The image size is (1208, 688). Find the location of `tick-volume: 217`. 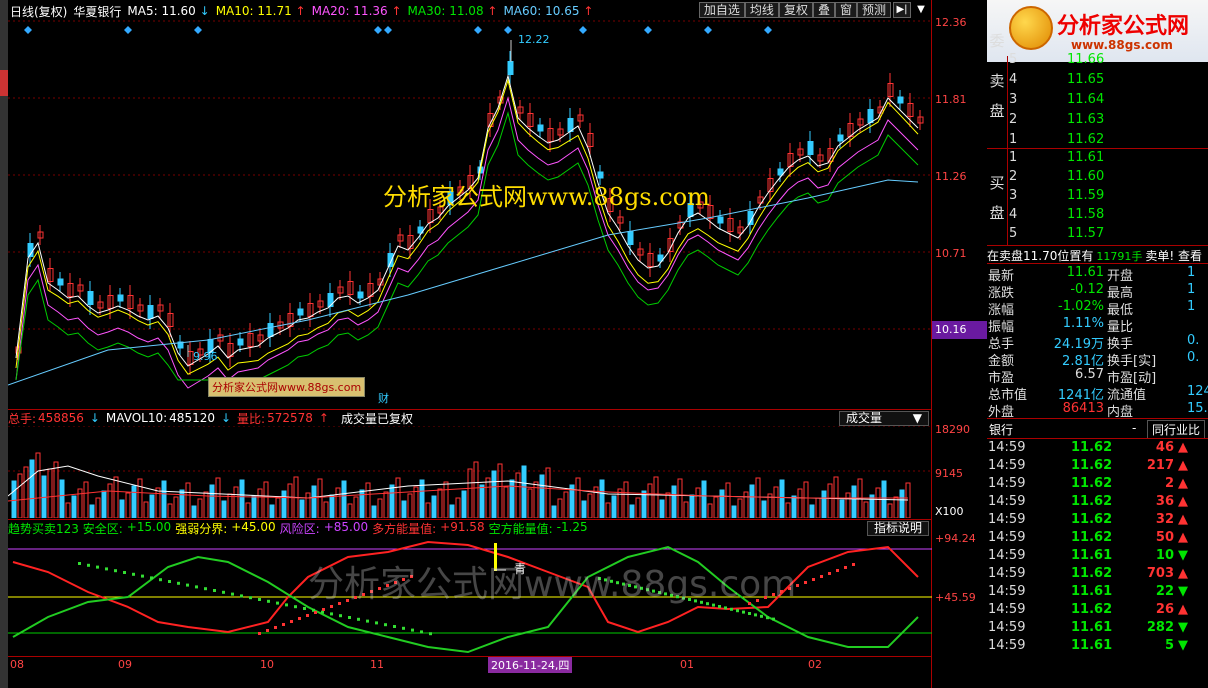

tick-volume: 217 is located at coordinates (1160, 465).